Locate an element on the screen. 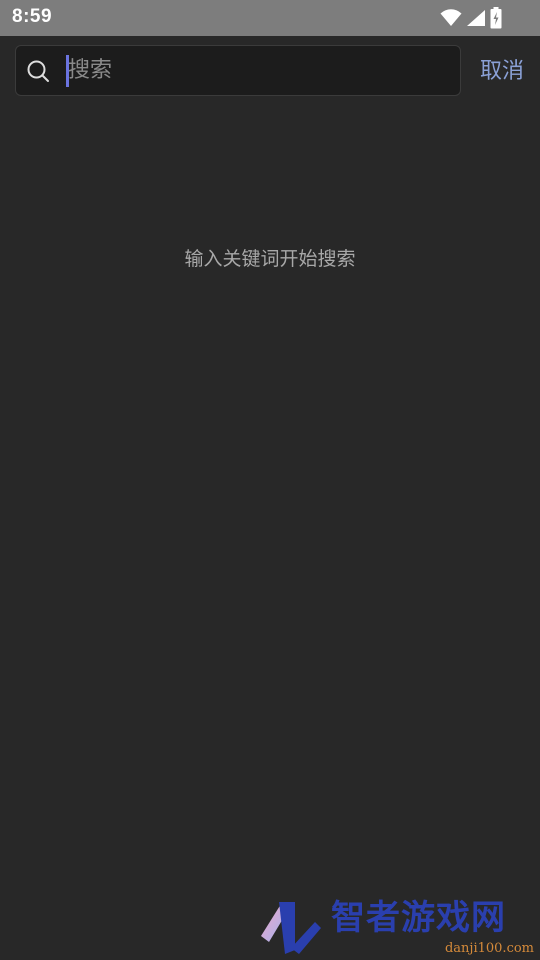 The height and width of the screenshot is (960, 540). wifi-icon is located at coordinates (451, 17).